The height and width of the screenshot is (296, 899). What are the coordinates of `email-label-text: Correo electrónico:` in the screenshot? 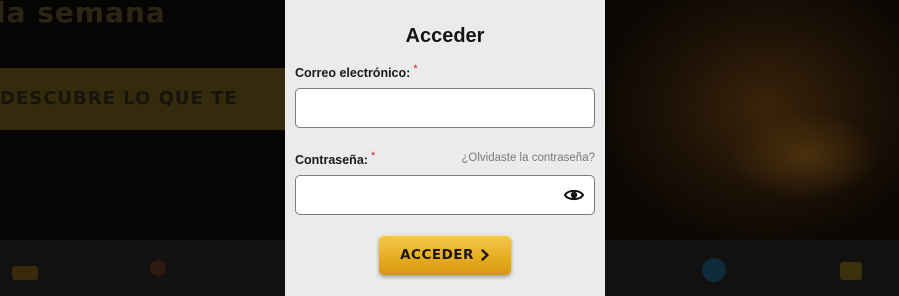 It's located at (353, 73).